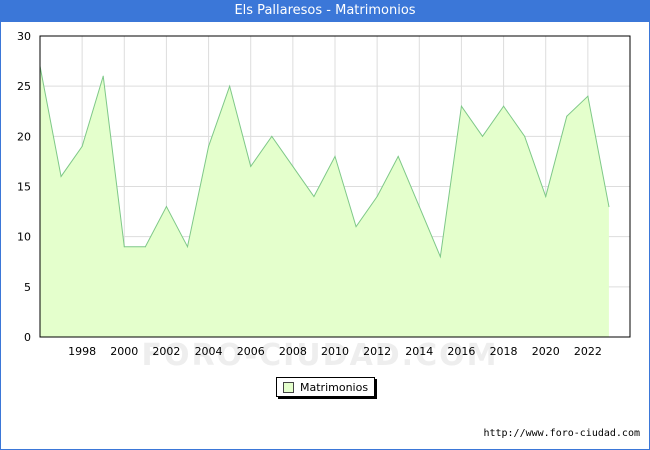 This screenshot has width=650, height=450. I want to click on legend-label: Matrimonios, so click(334, 387).